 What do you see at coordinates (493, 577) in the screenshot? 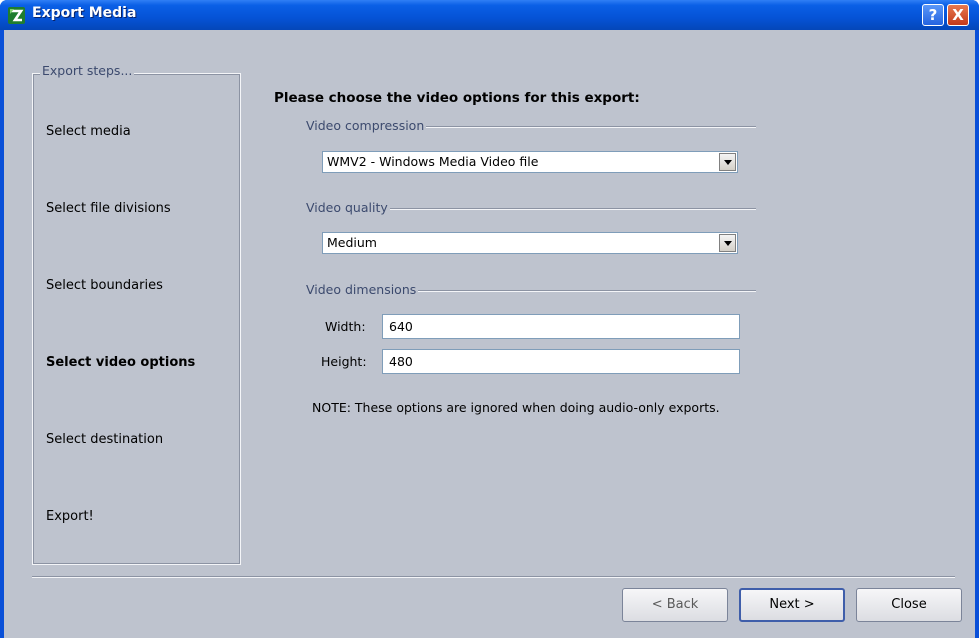
I see `button-separator` at bounding box center [493, 577].